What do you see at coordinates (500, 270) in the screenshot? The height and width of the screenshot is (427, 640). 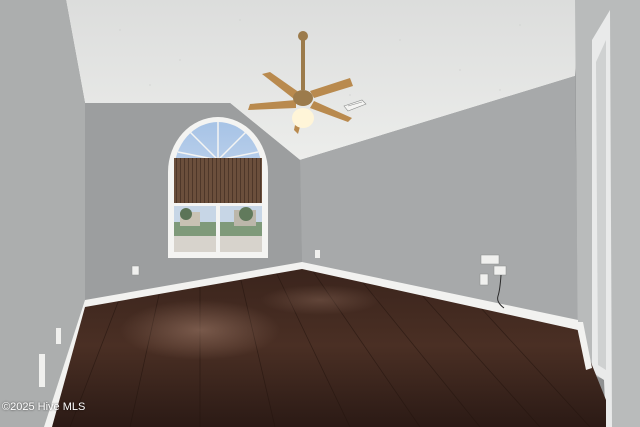 I see `phone-jack` at bounding box center [500, 270].